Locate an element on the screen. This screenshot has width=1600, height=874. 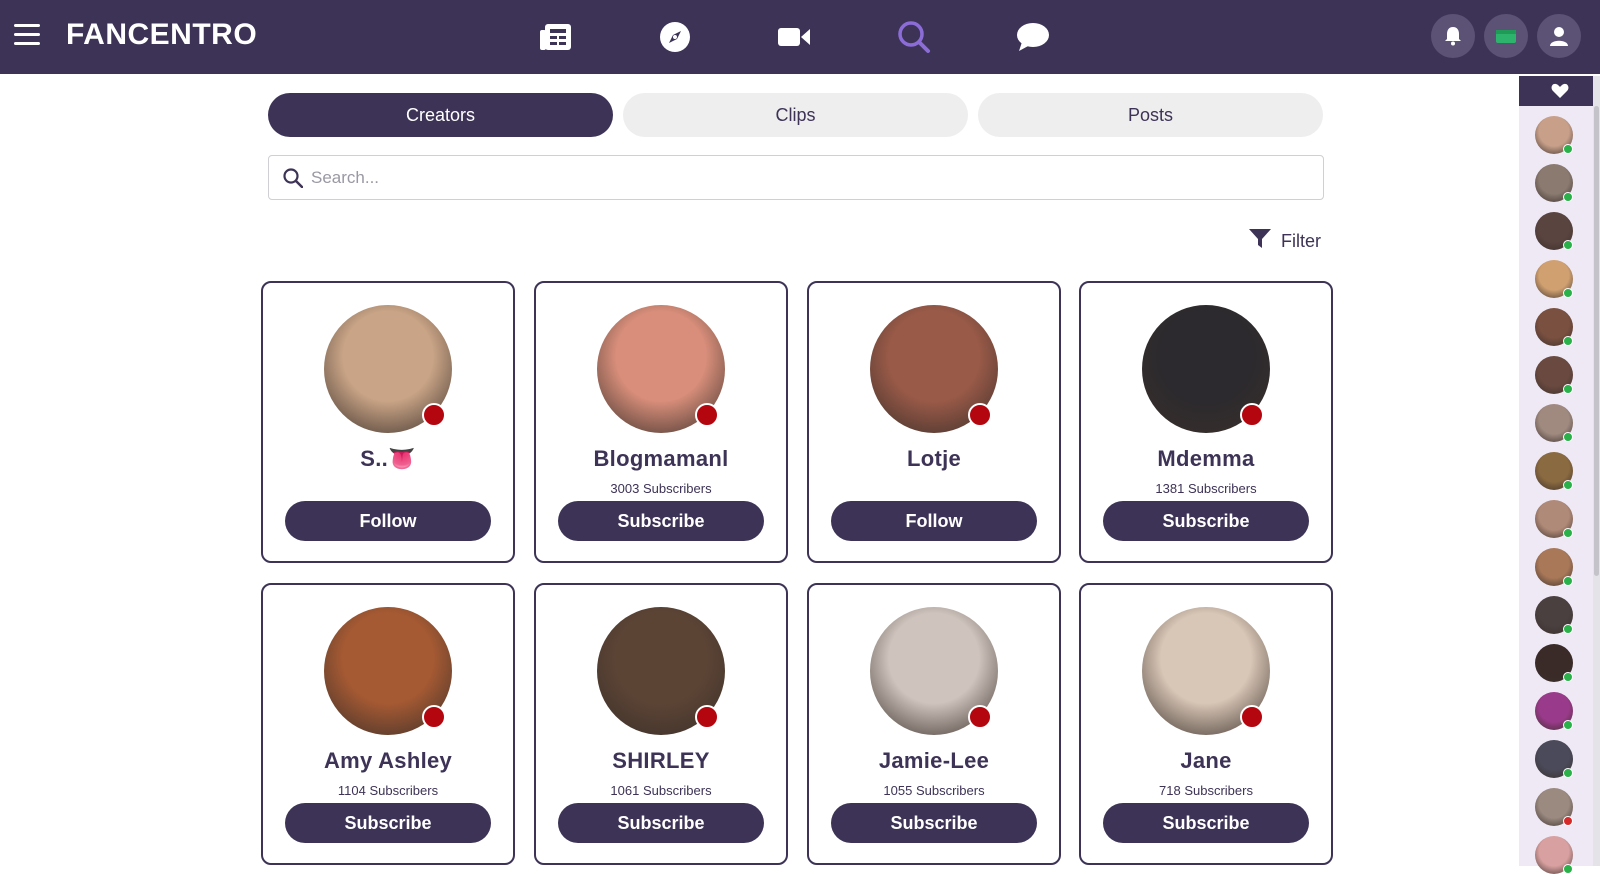
subscriber-count: 3003 Subscribers is located at coordinates (661, 488).